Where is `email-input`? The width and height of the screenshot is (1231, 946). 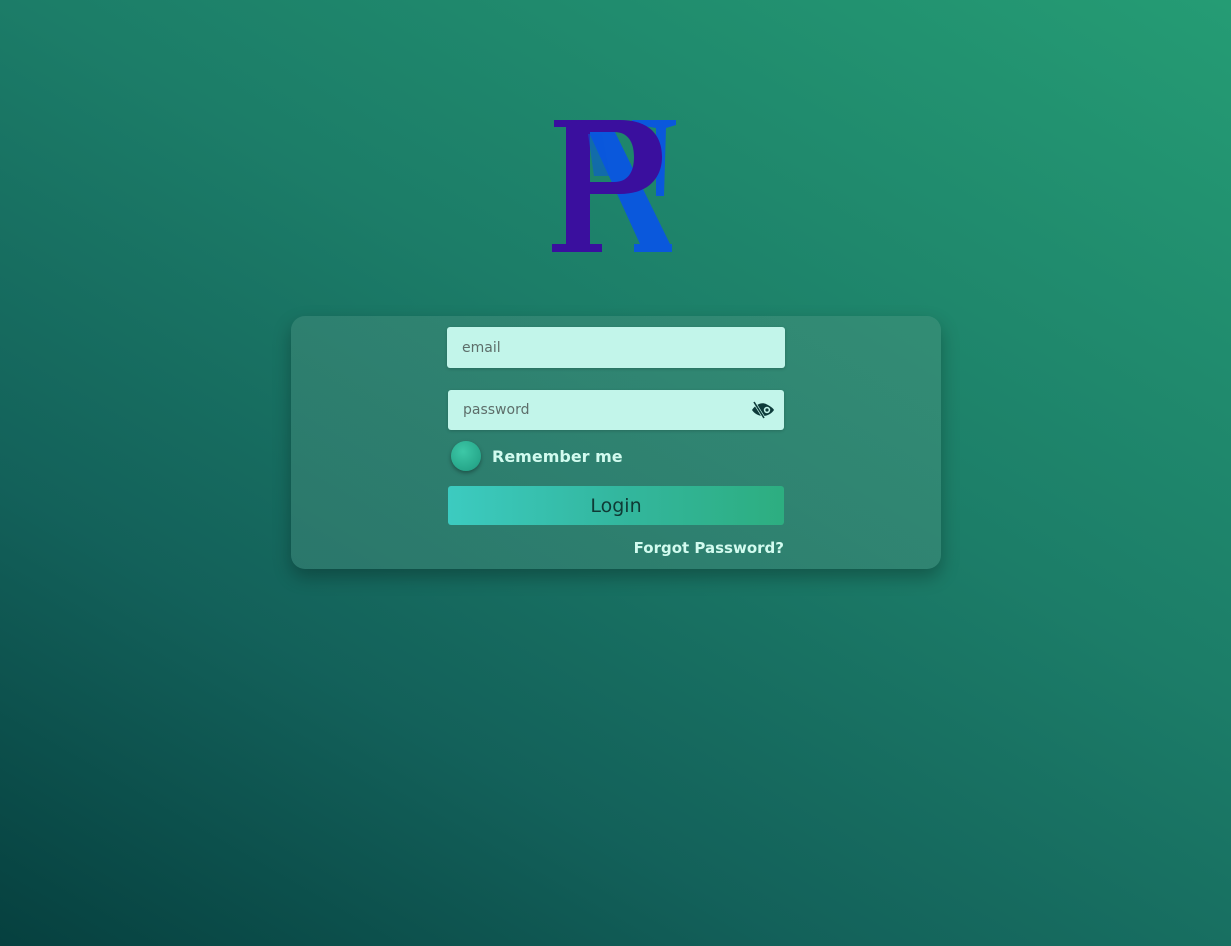 email-input is located at coordinates (616, 347).